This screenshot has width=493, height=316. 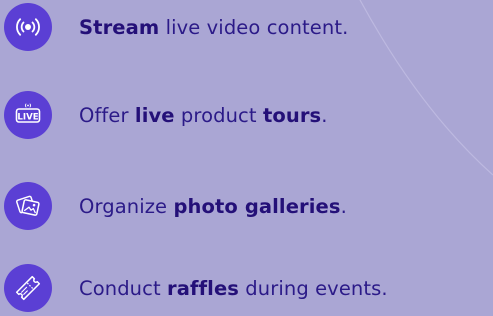 What do you see at coordinates (123, 288) in the screenshot?
I see `text-segment: Conduct` at bounding box center [123, 288].